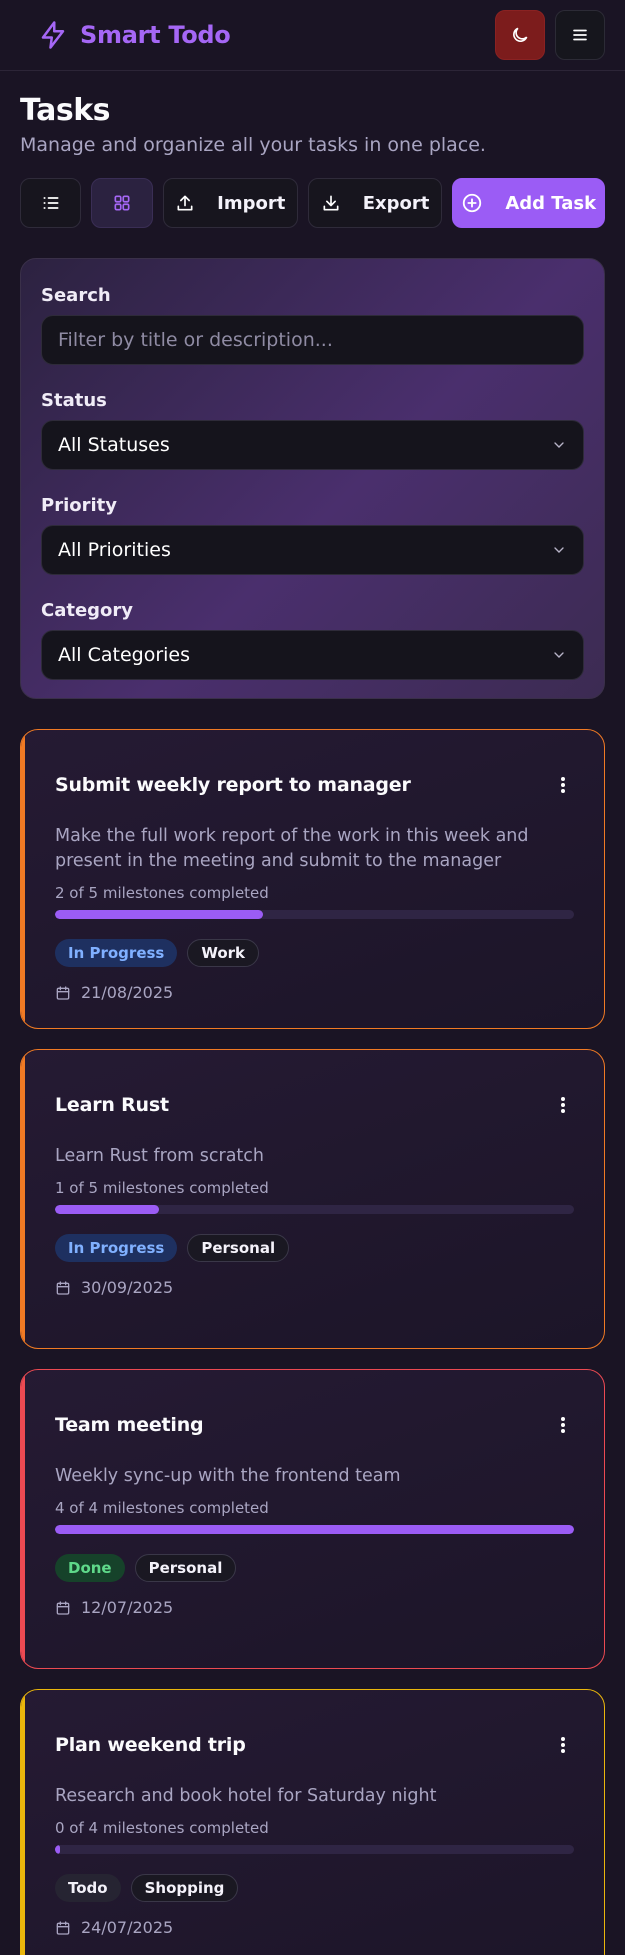 This screenshot has height=1955, width=625. What do you see at coordinates (114, 550) in the screenshot?
I see `priority-select-value: All Priorities` at bounding box center [114, 550].